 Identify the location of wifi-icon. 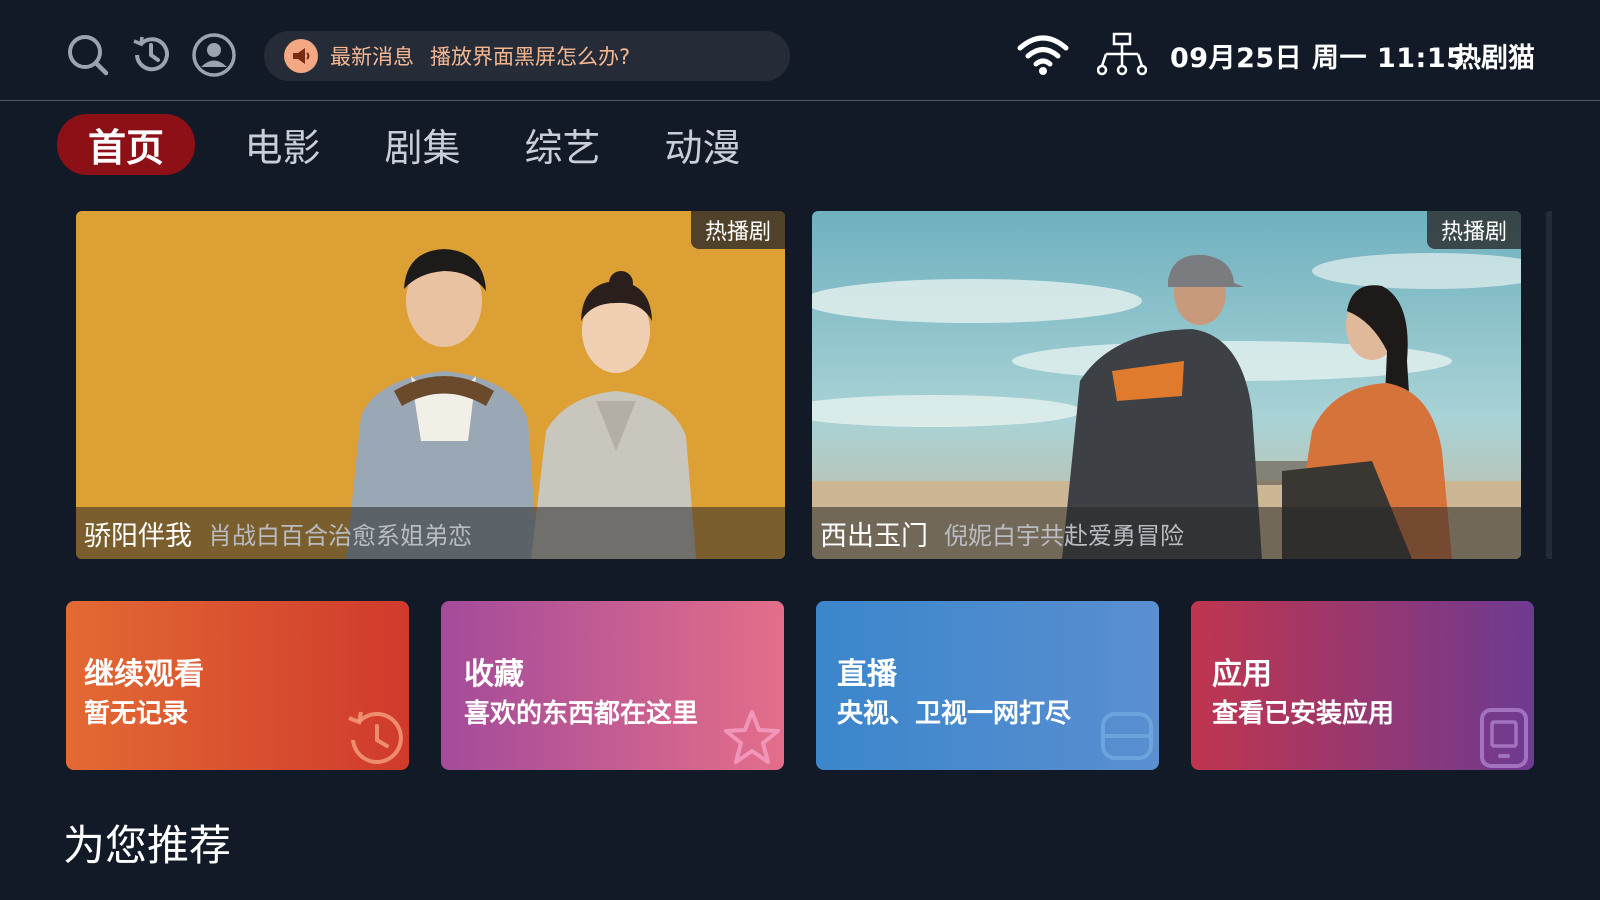
(1043, 55).